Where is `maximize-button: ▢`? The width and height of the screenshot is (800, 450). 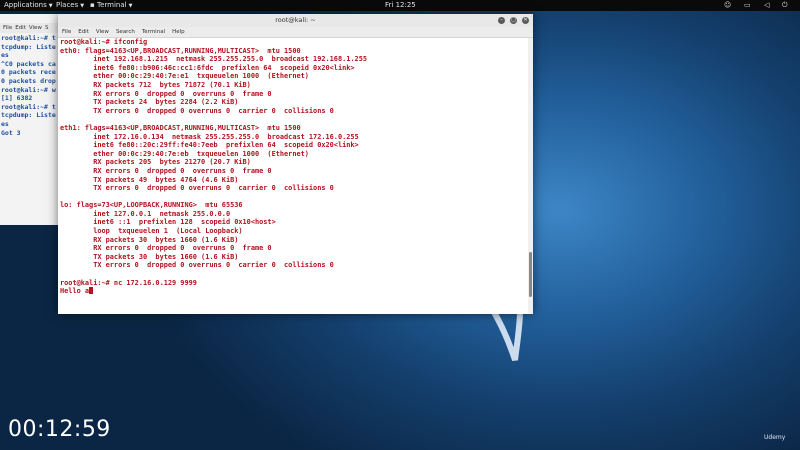
maximize-button: ▢ is located at coordinates (513, 20).